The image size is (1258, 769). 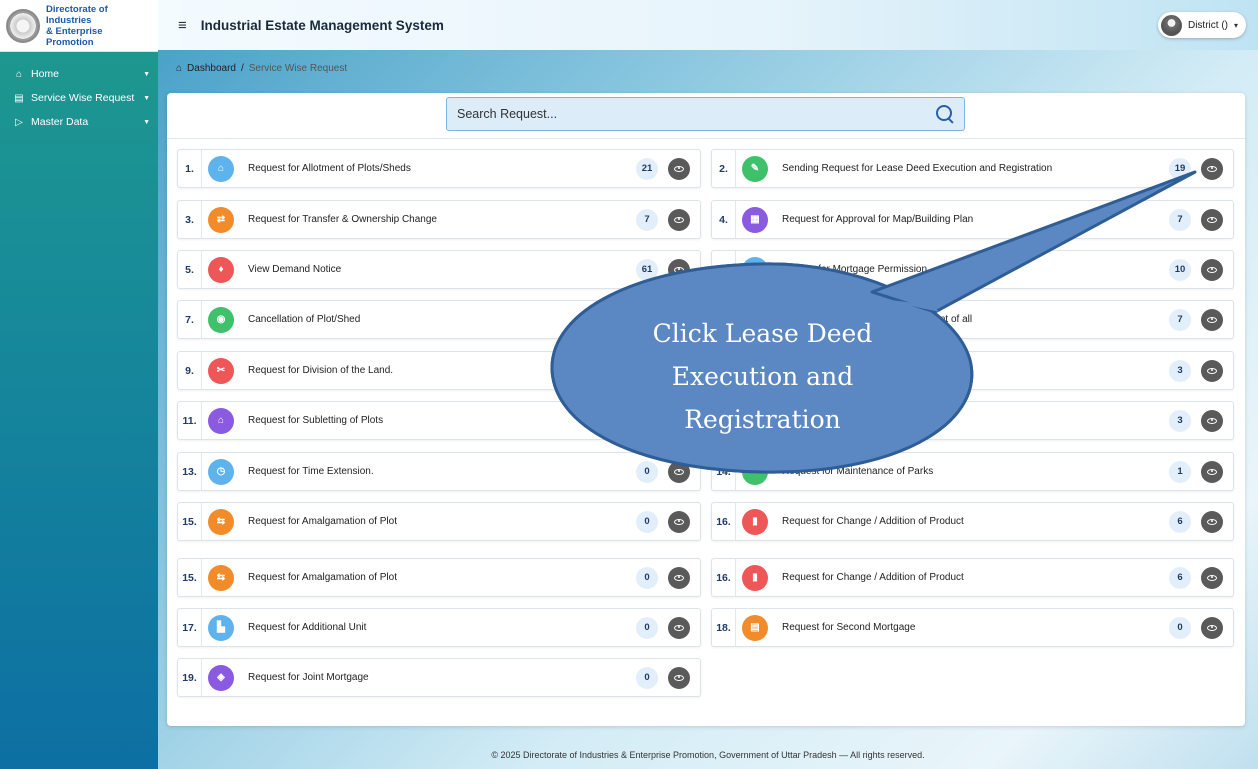 I want to click on service-card: 10. ● 3, so click(x=972, y=370).